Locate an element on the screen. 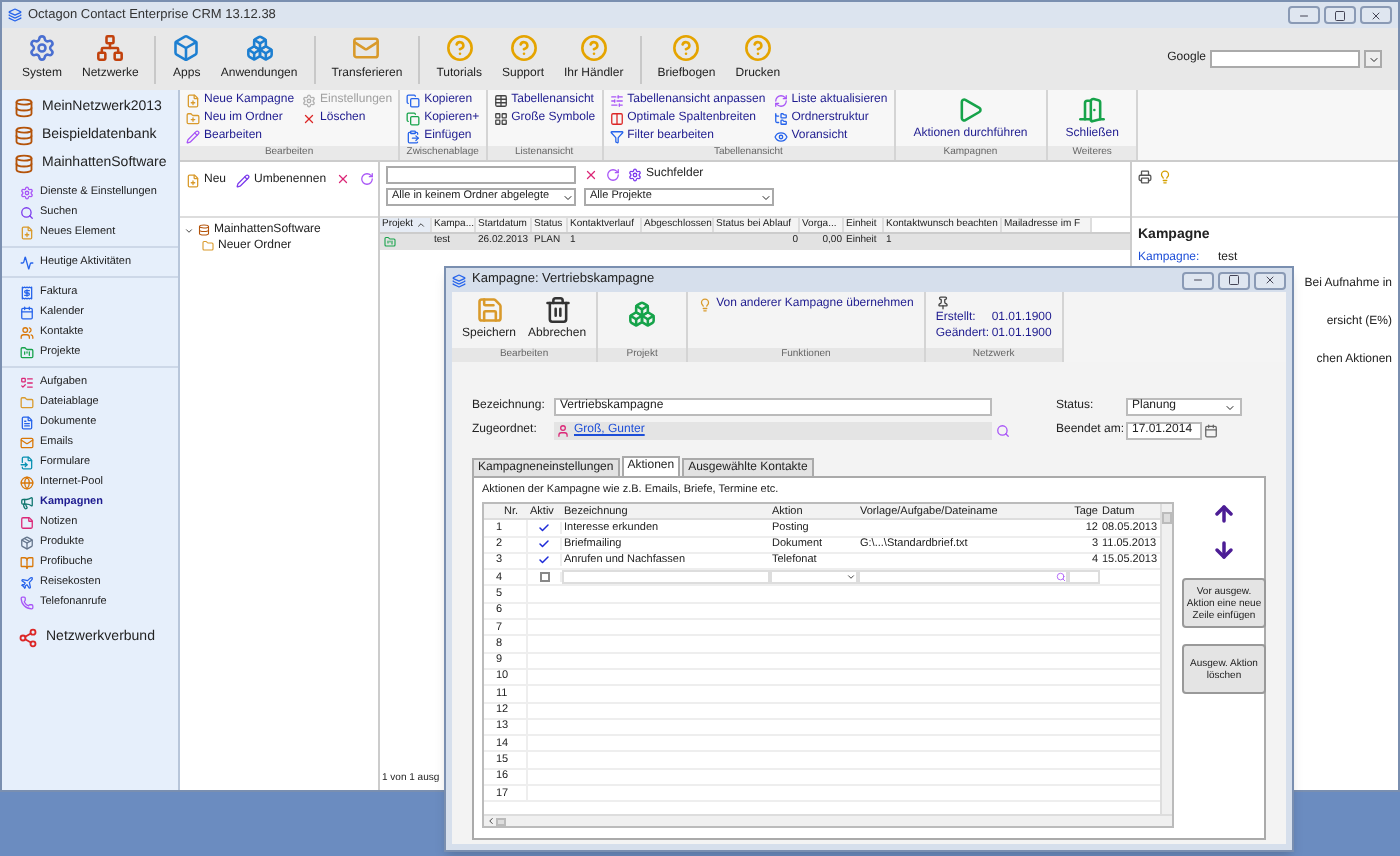  users-icon is located at coordinates (27, 332).